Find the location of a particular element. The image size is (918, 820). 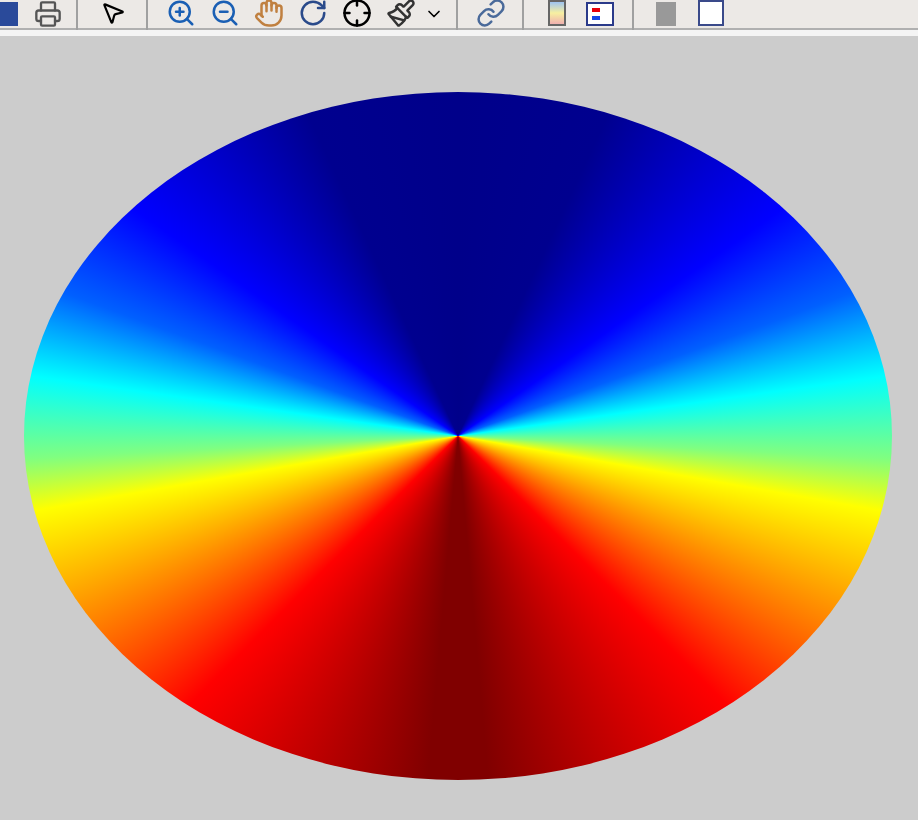

legend-icon is located at coordinates (600, 13).